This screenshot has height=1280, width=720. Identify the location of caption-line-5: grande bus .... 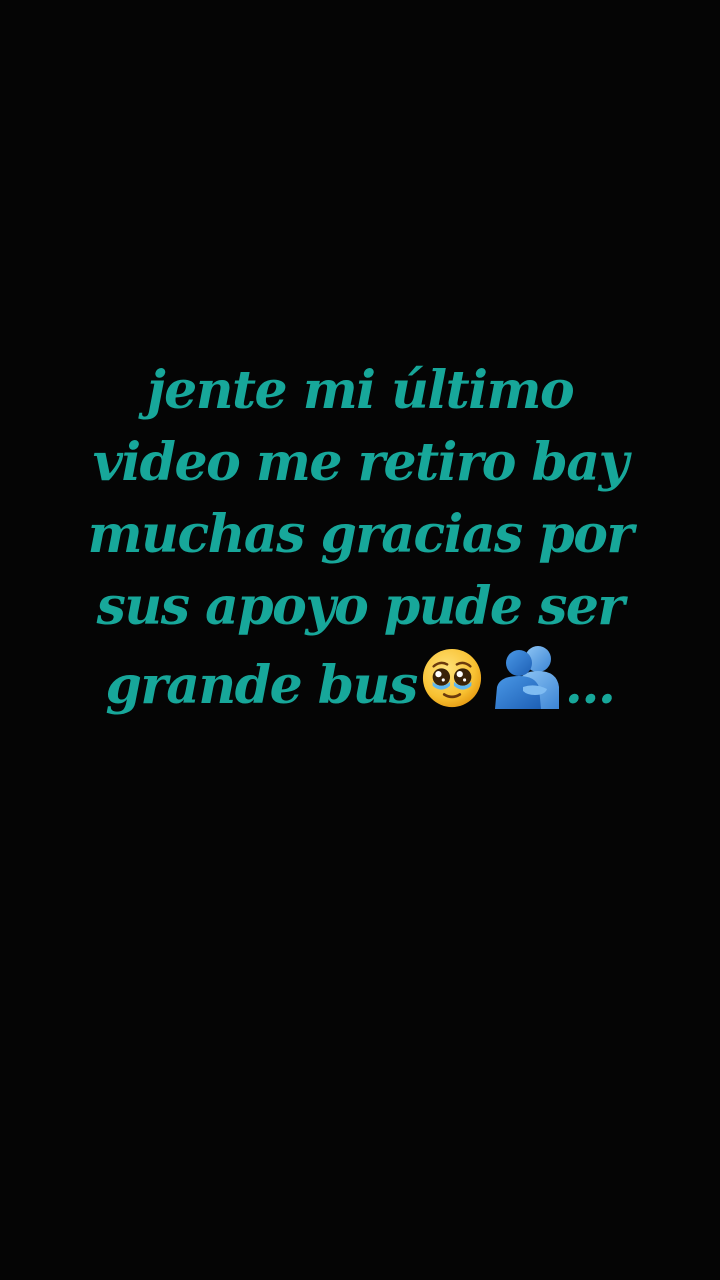
(360, 685).